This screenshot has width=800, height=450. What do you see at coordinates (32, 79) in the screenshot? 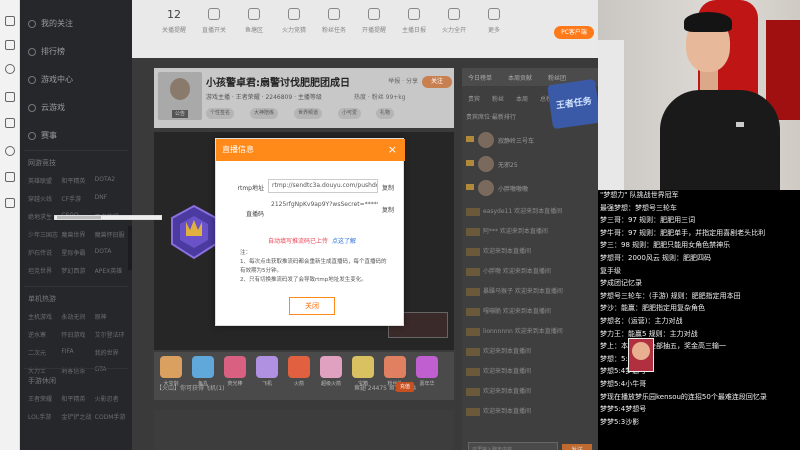
I see `gamepad-icon` at bounding box center [32, 79].